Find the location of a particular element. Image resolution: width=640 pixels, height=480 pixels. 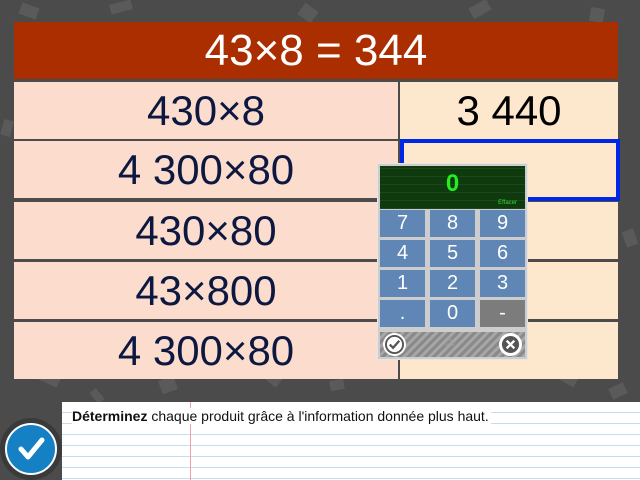

instruction-bold: Déterminez is located at coordinates (110, 416).